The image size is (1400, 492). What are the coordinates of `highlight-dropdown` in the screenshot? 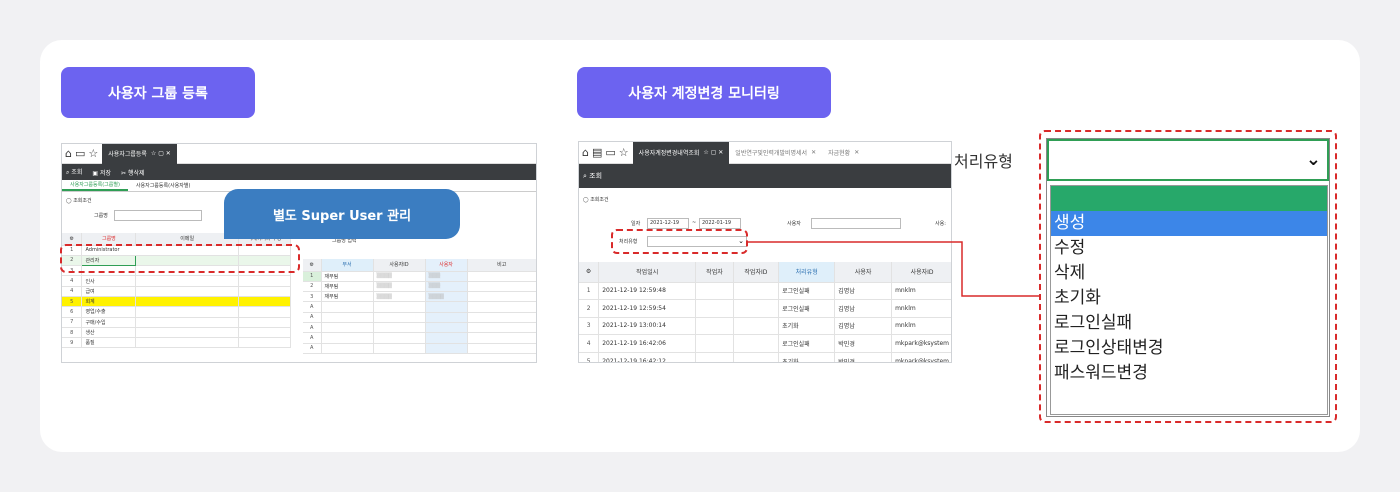 It's located at (1188, 276).